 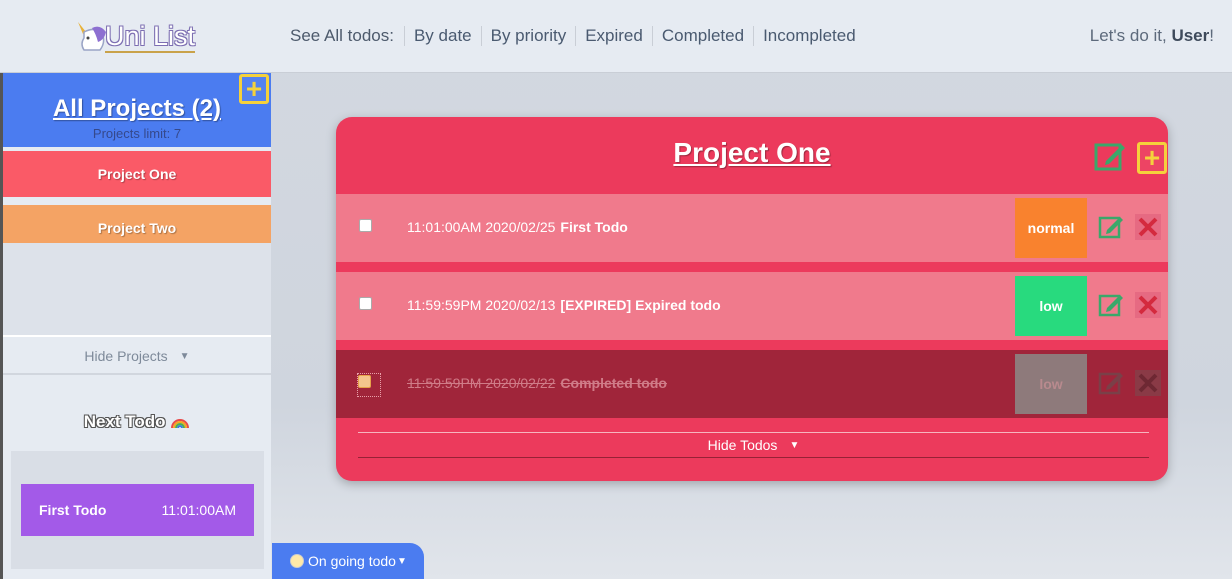 What do you see at coordinates (1211, 35) in the screenshot?
I see `greeting-suffix: !` at bounding box center [1211, 35].